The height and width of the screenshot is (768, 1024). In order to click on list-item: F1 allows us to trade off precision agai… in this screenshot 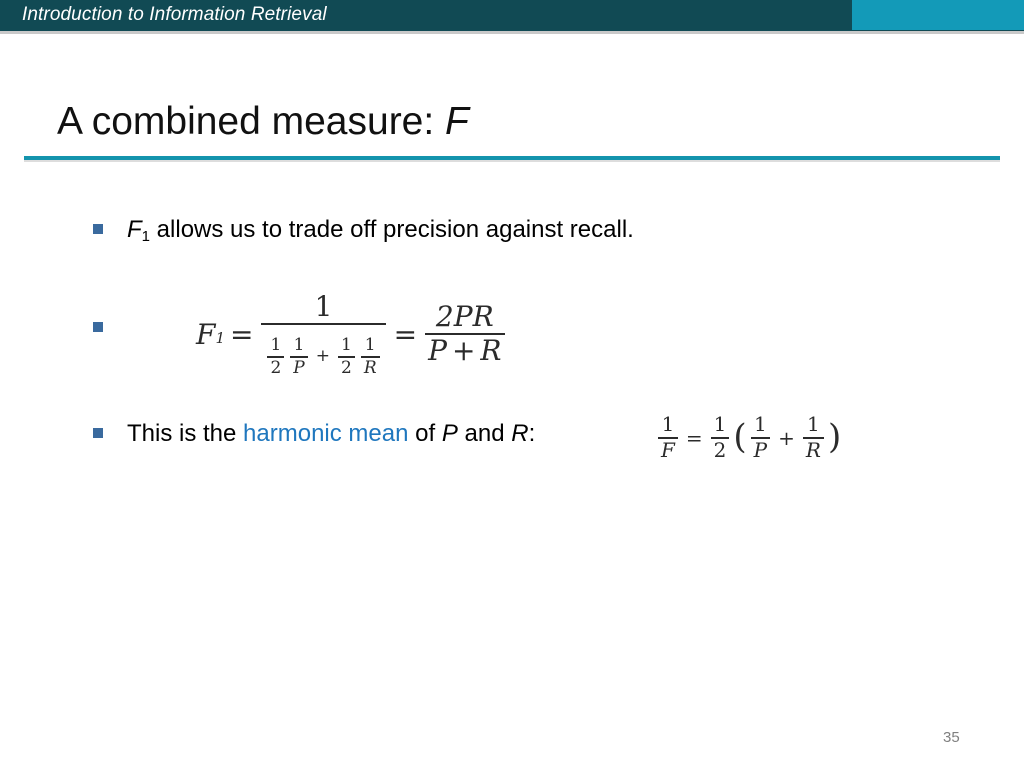, I will do `click(363, 231)`.